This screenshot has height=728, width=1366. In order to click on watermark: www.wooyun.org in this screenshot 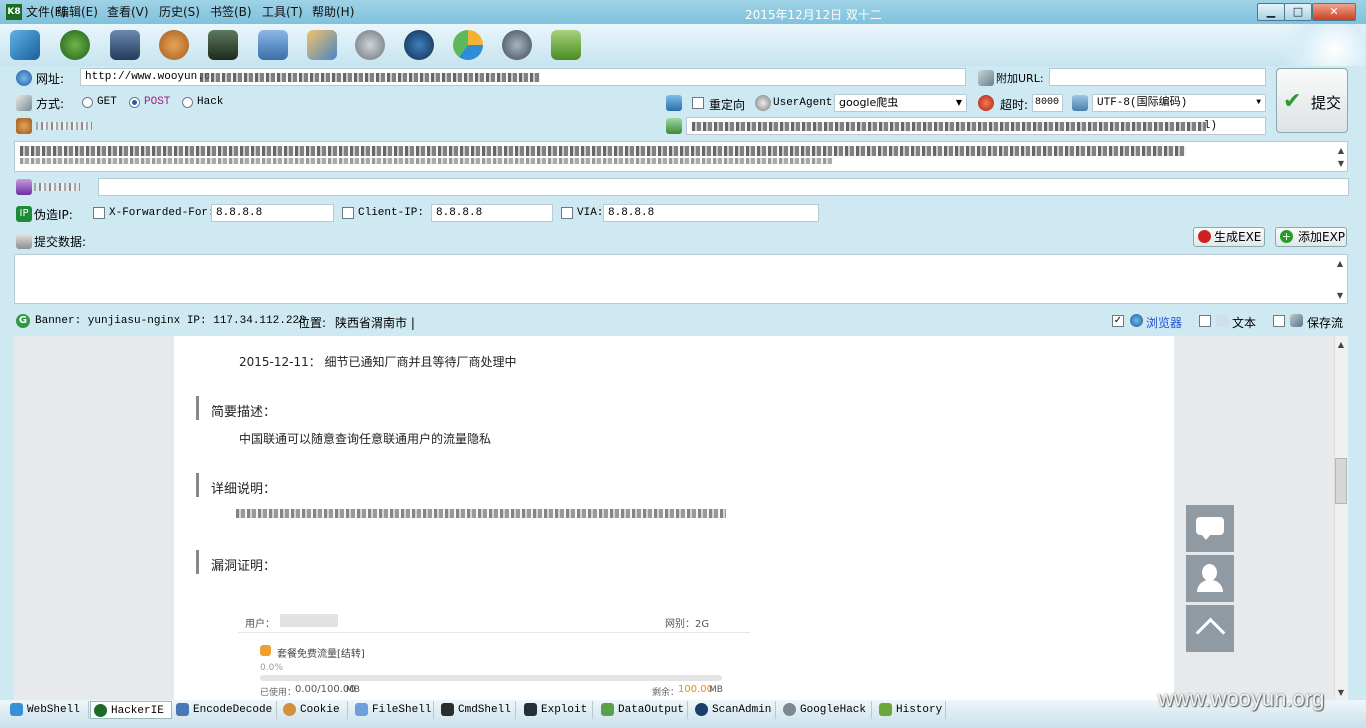, I will do `click(1241, 698)`.